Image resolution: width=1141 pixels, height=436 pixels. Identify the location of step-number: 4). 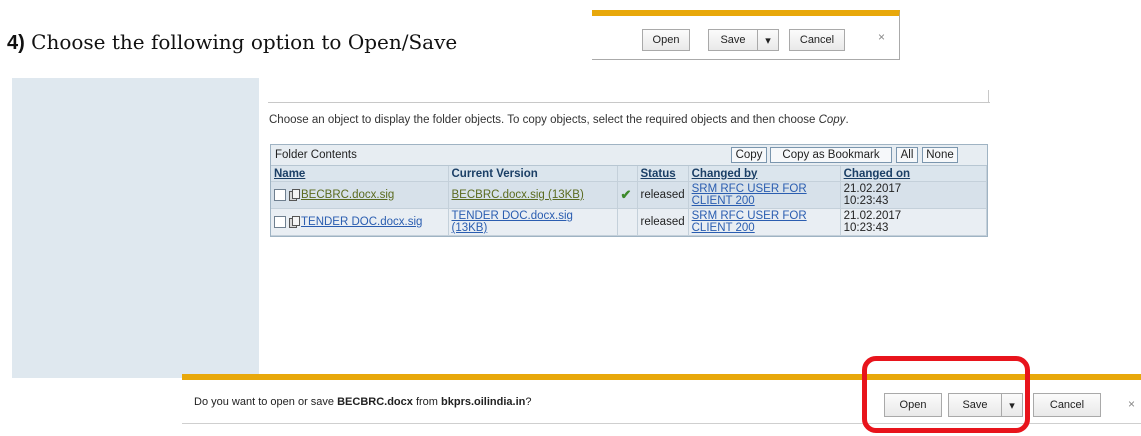
(16, 43).